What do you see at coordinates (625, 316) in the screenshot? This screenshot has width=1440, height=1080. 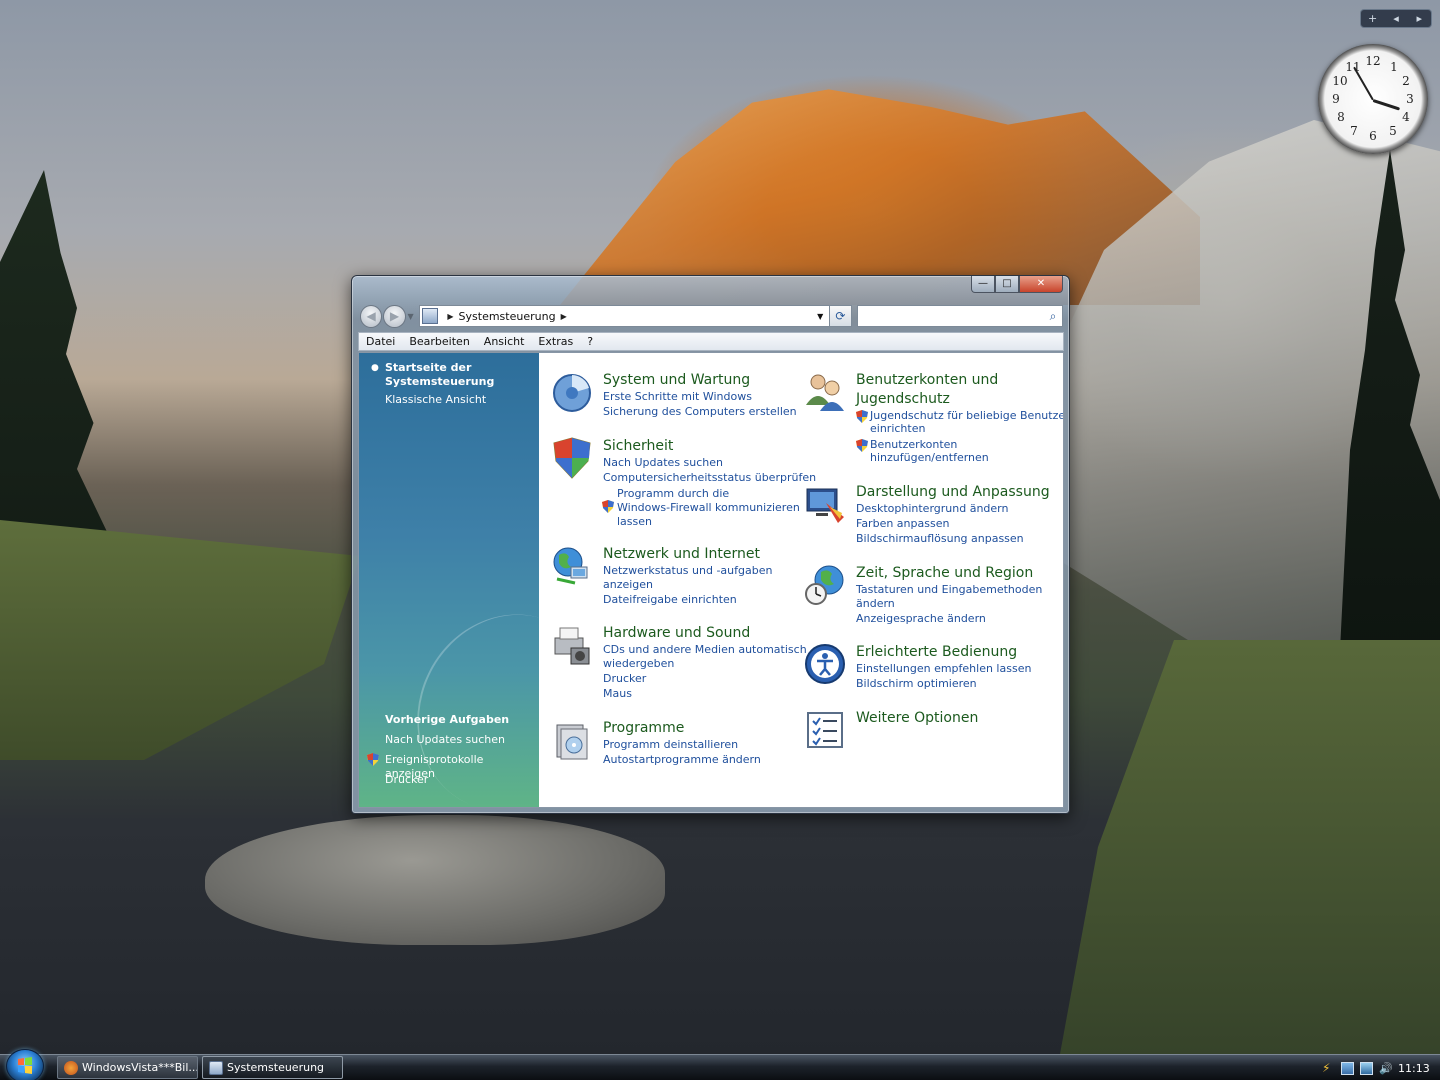 I see `address-bar: ▶ Systemsteuerung ▶ ▼` at bounding box center [625, 316].